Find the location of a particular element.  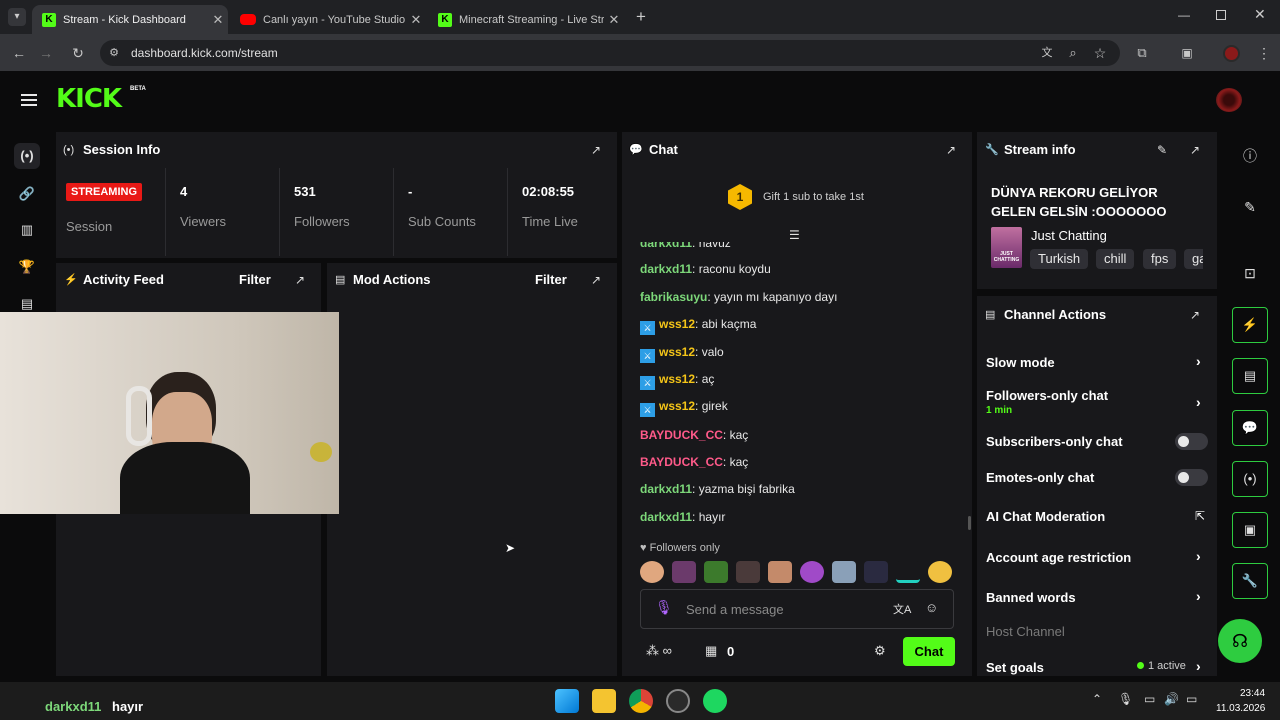

analytics-nav-icon: ▥ is located at coordinates (27, 230).